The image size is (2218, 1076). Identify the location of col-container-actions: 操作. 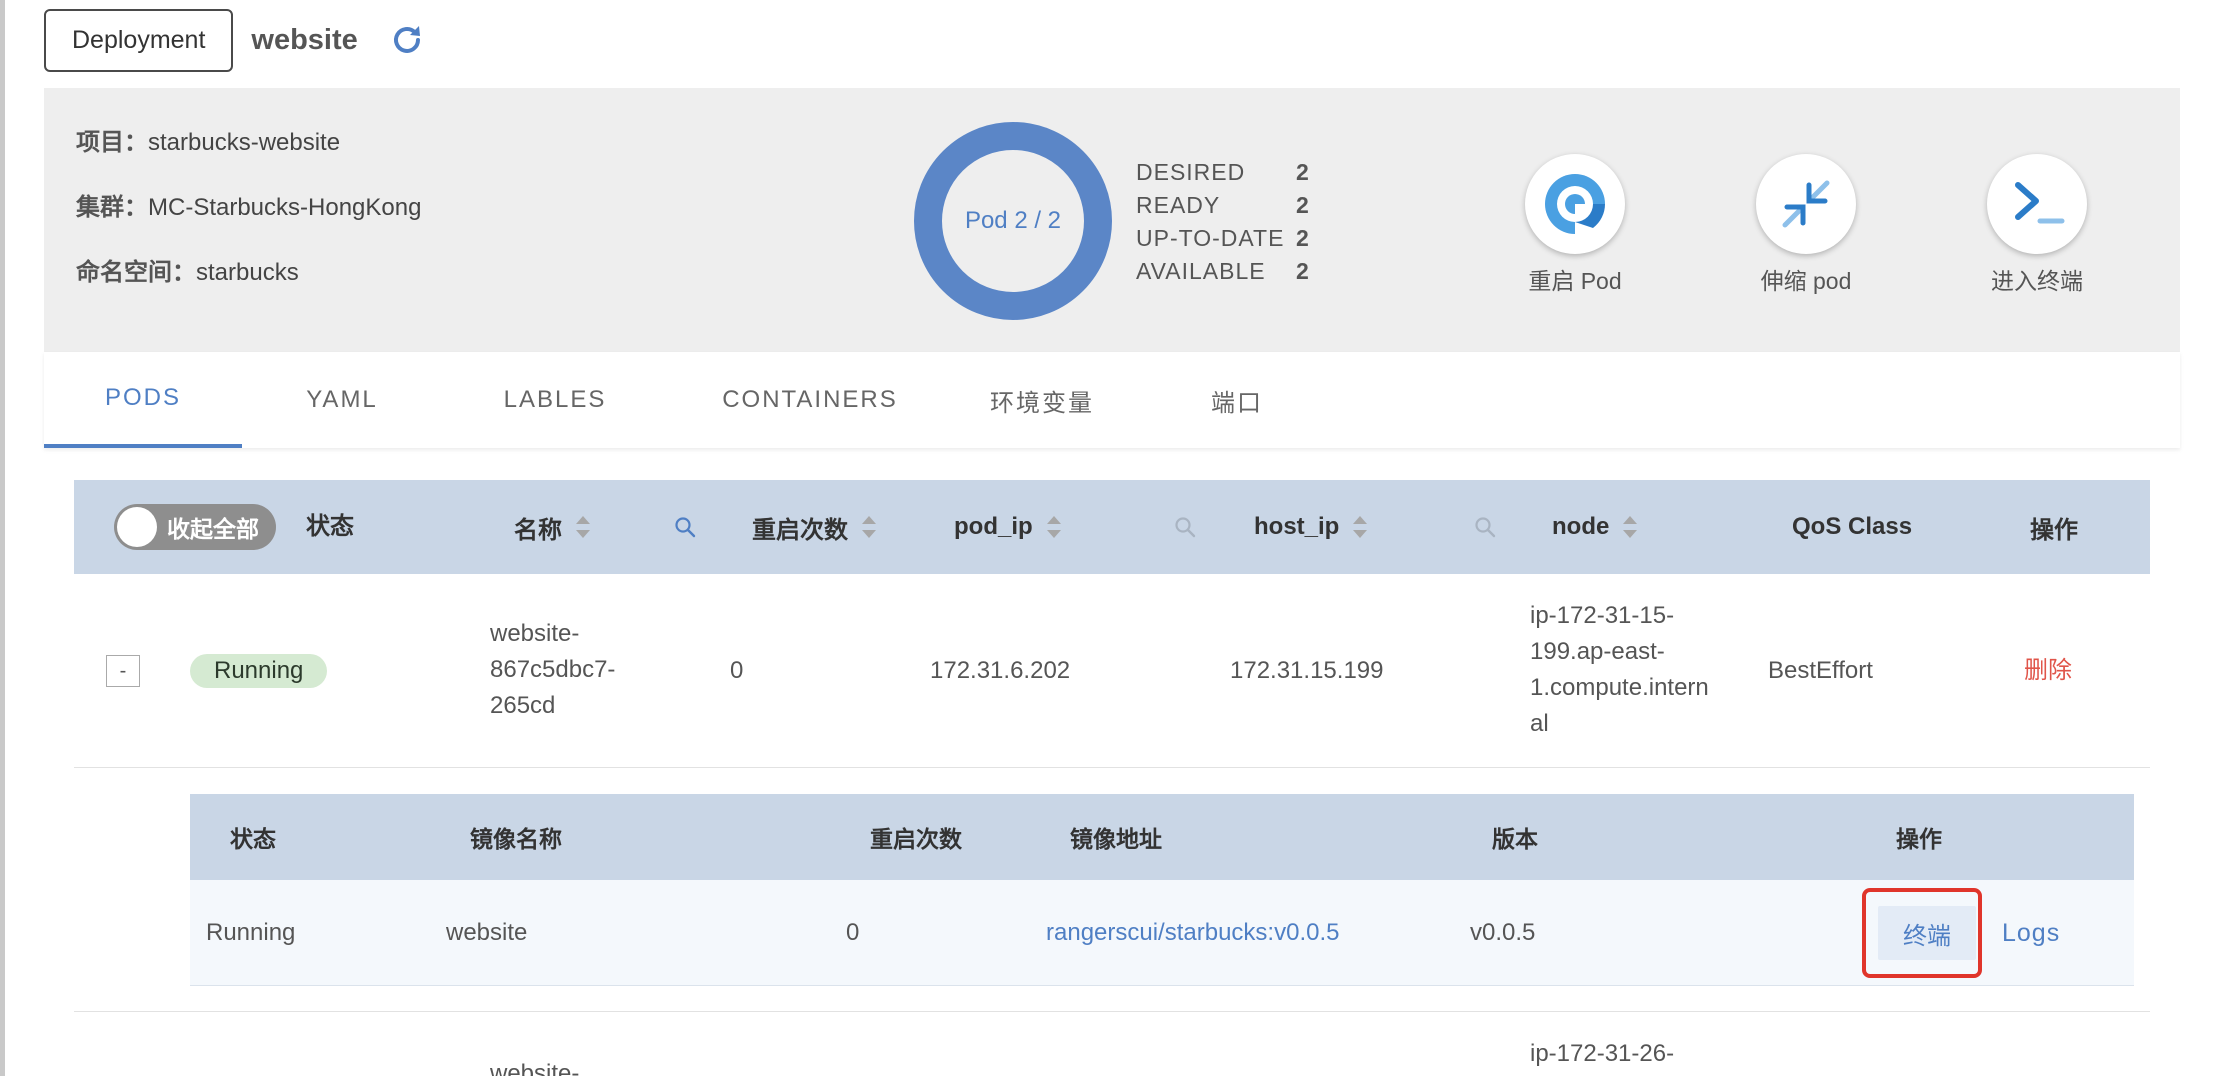
(1919, 839).